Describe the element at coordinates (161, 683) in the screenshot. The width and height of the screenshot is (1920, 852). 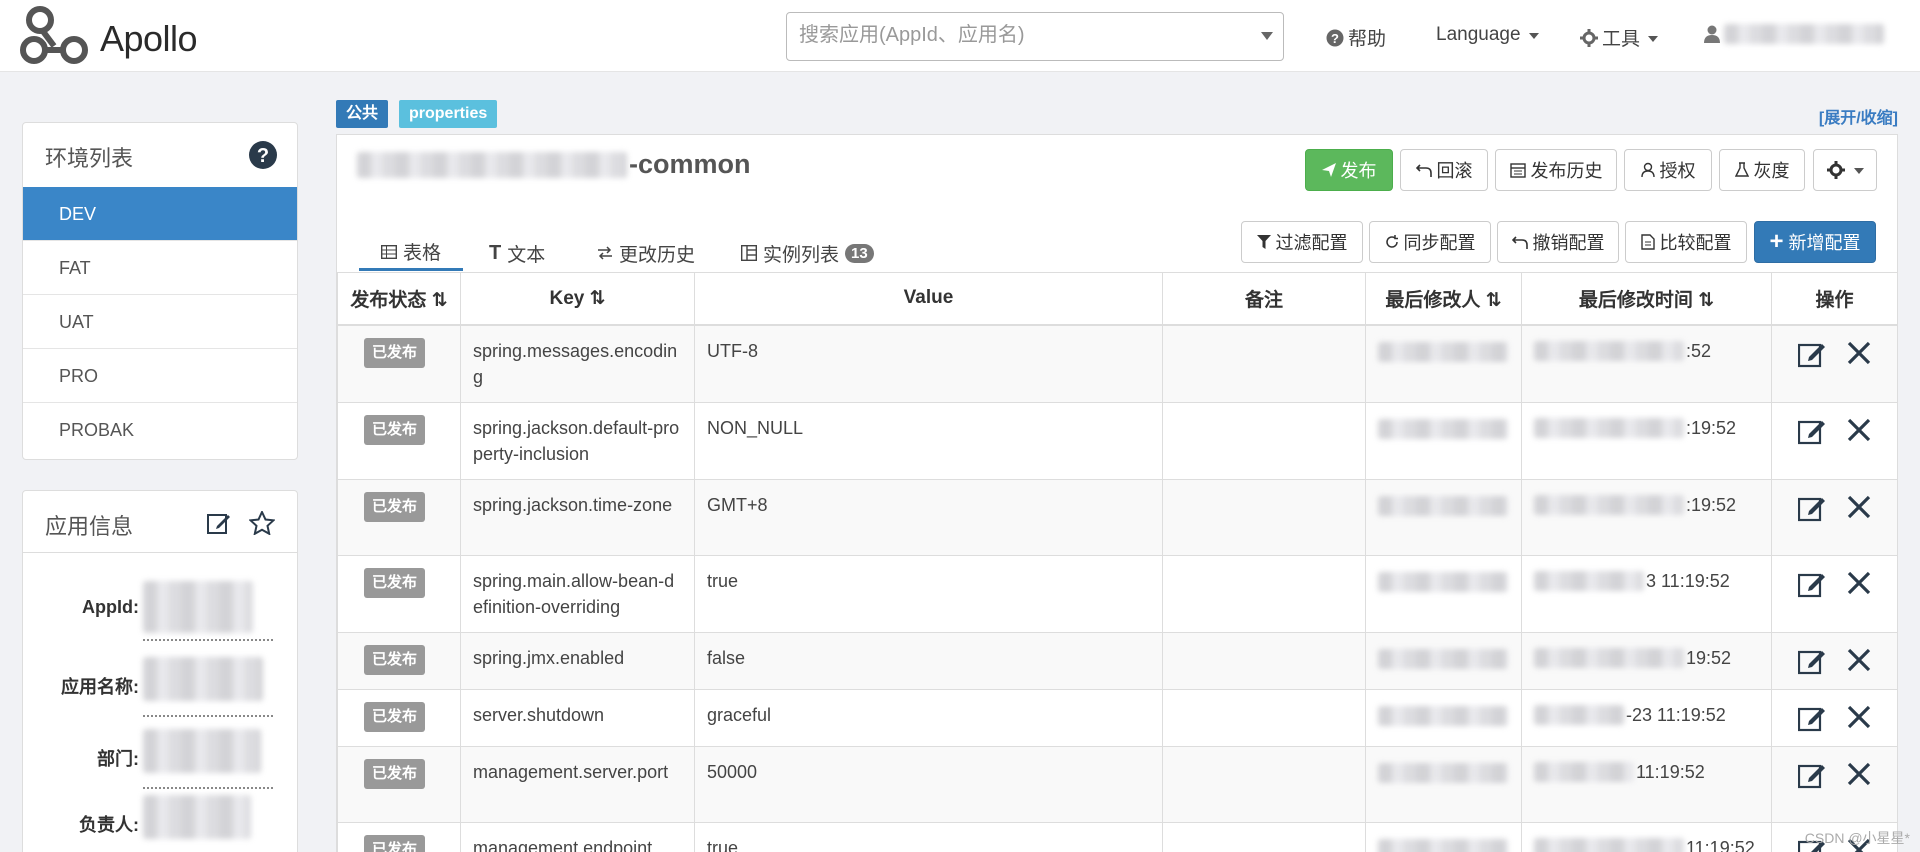
I see `appname-row: 应用名称:` at that location.